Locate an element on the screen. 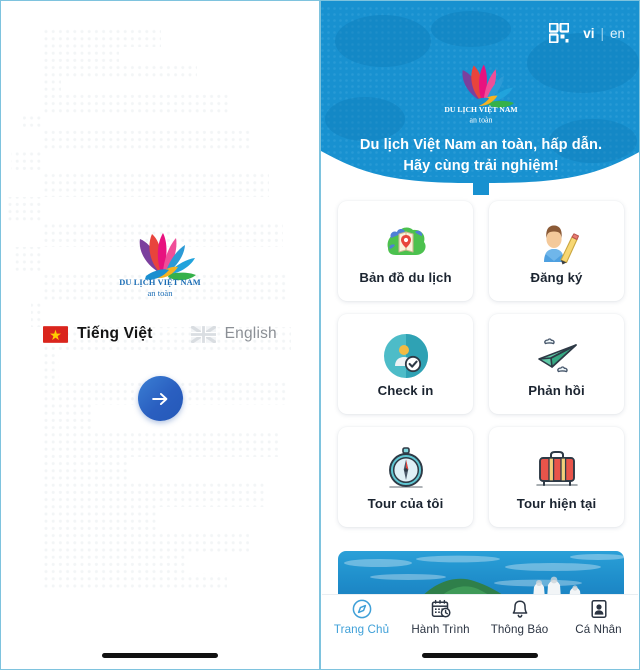 The height and width of the screenshot is (670, 640). compass-home-icon is located at coordinates (362, 609).